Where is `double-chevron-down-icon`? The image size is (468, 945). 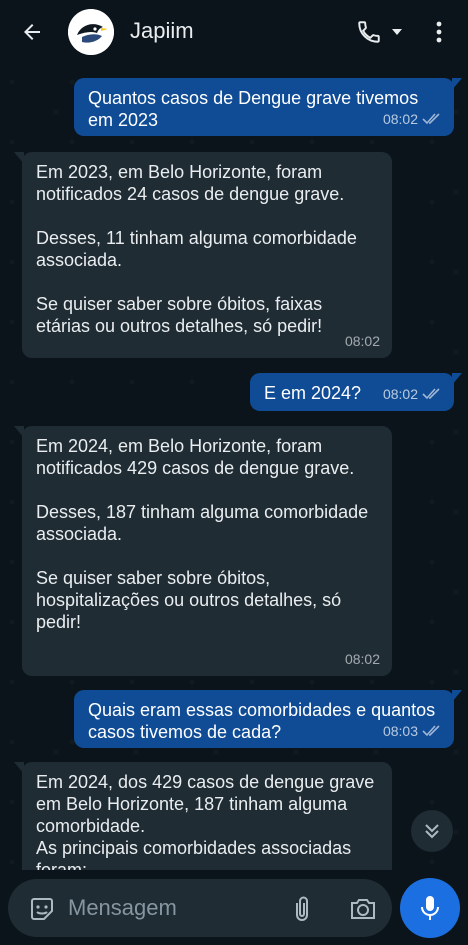
double-chevron-down-icon is located at coordinates (432, 831).